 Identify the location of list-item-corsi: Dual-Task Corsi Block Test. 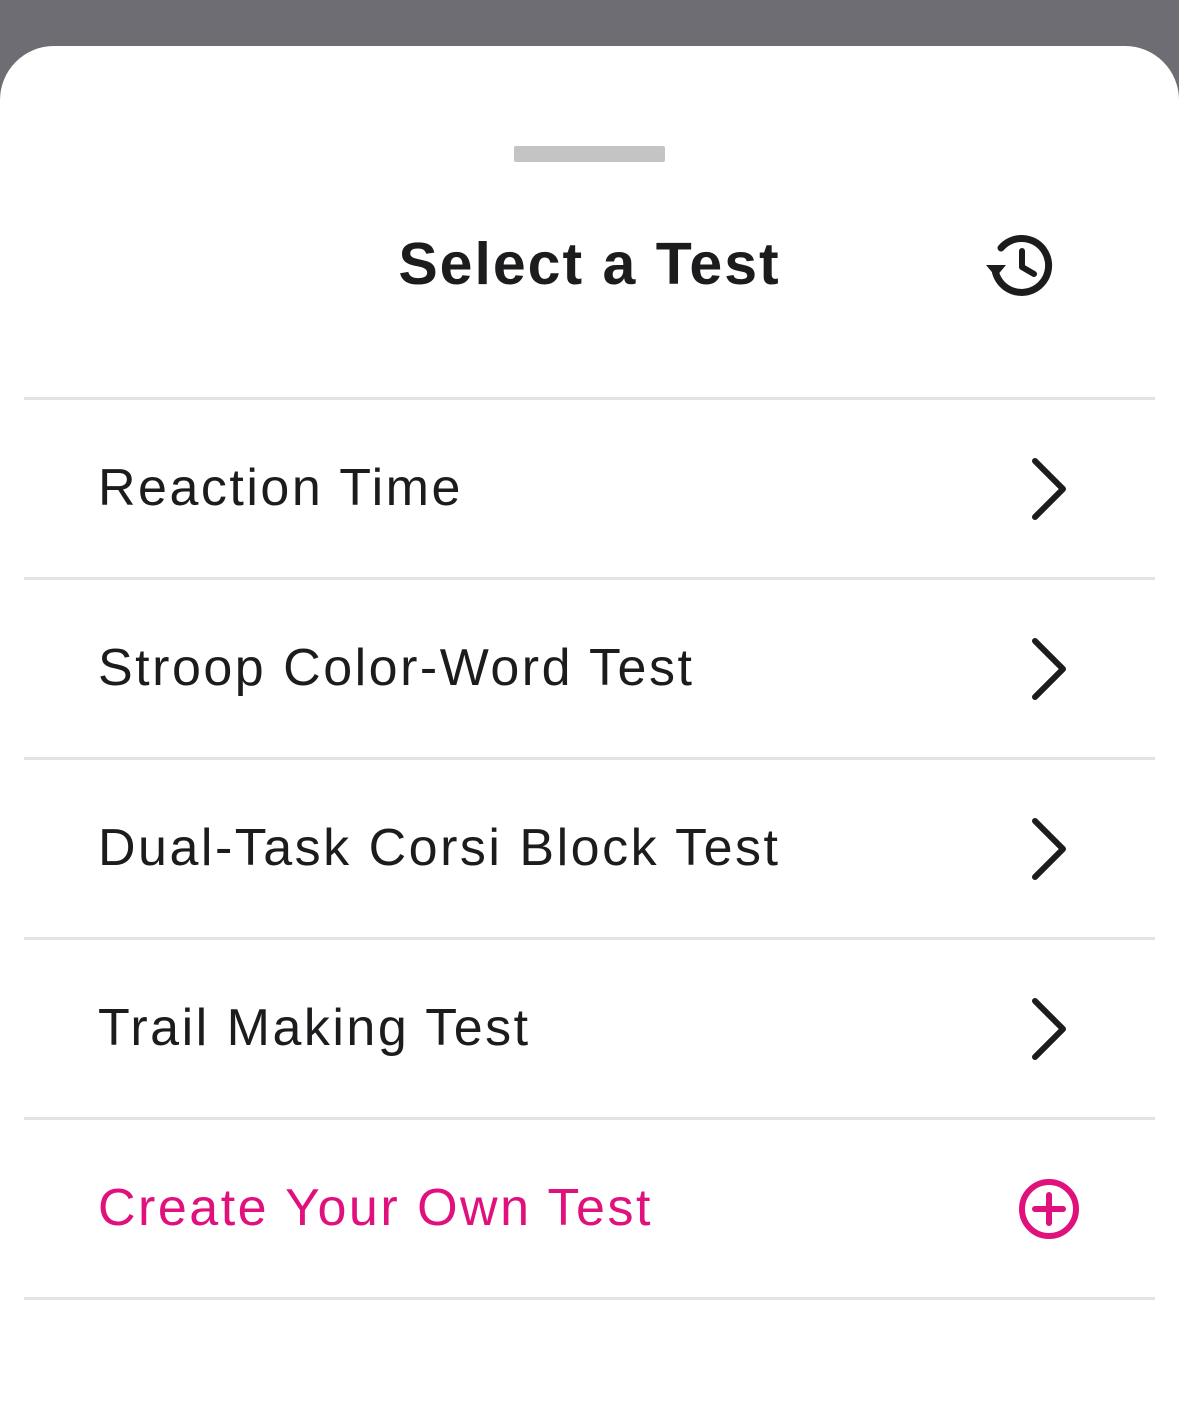
(589, 848).